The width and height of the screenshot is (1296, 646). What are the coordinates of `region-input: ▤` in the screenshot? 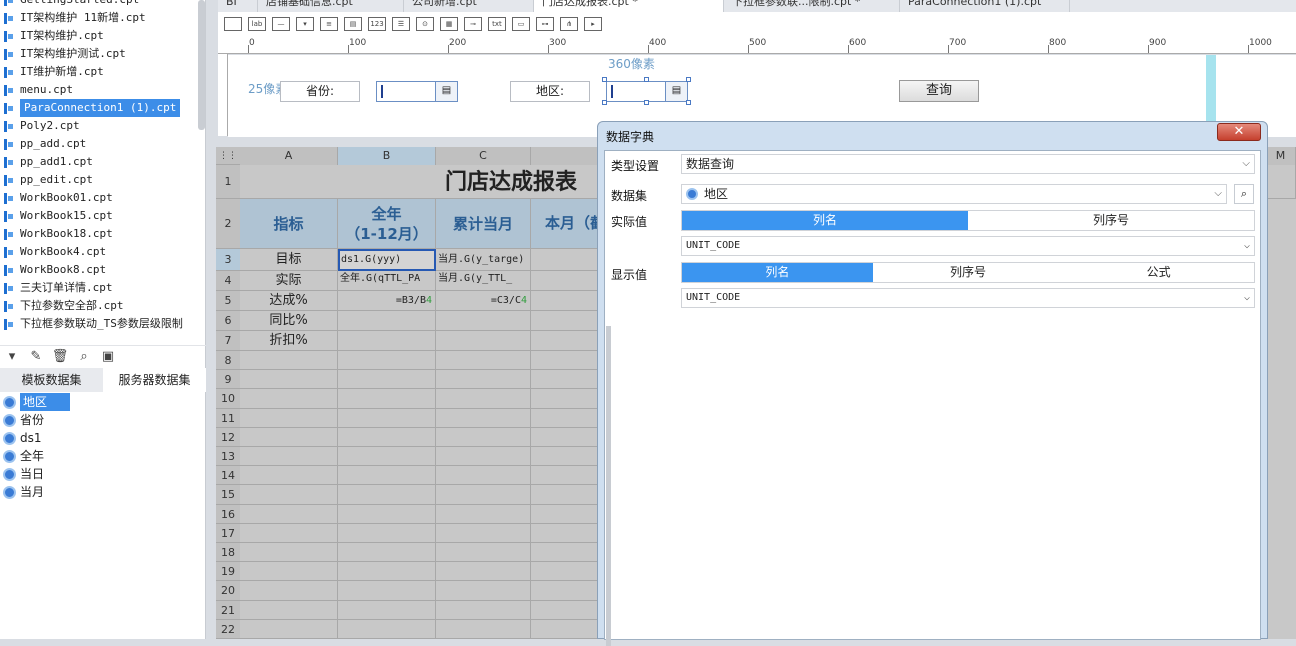 It's located at (647, 91).